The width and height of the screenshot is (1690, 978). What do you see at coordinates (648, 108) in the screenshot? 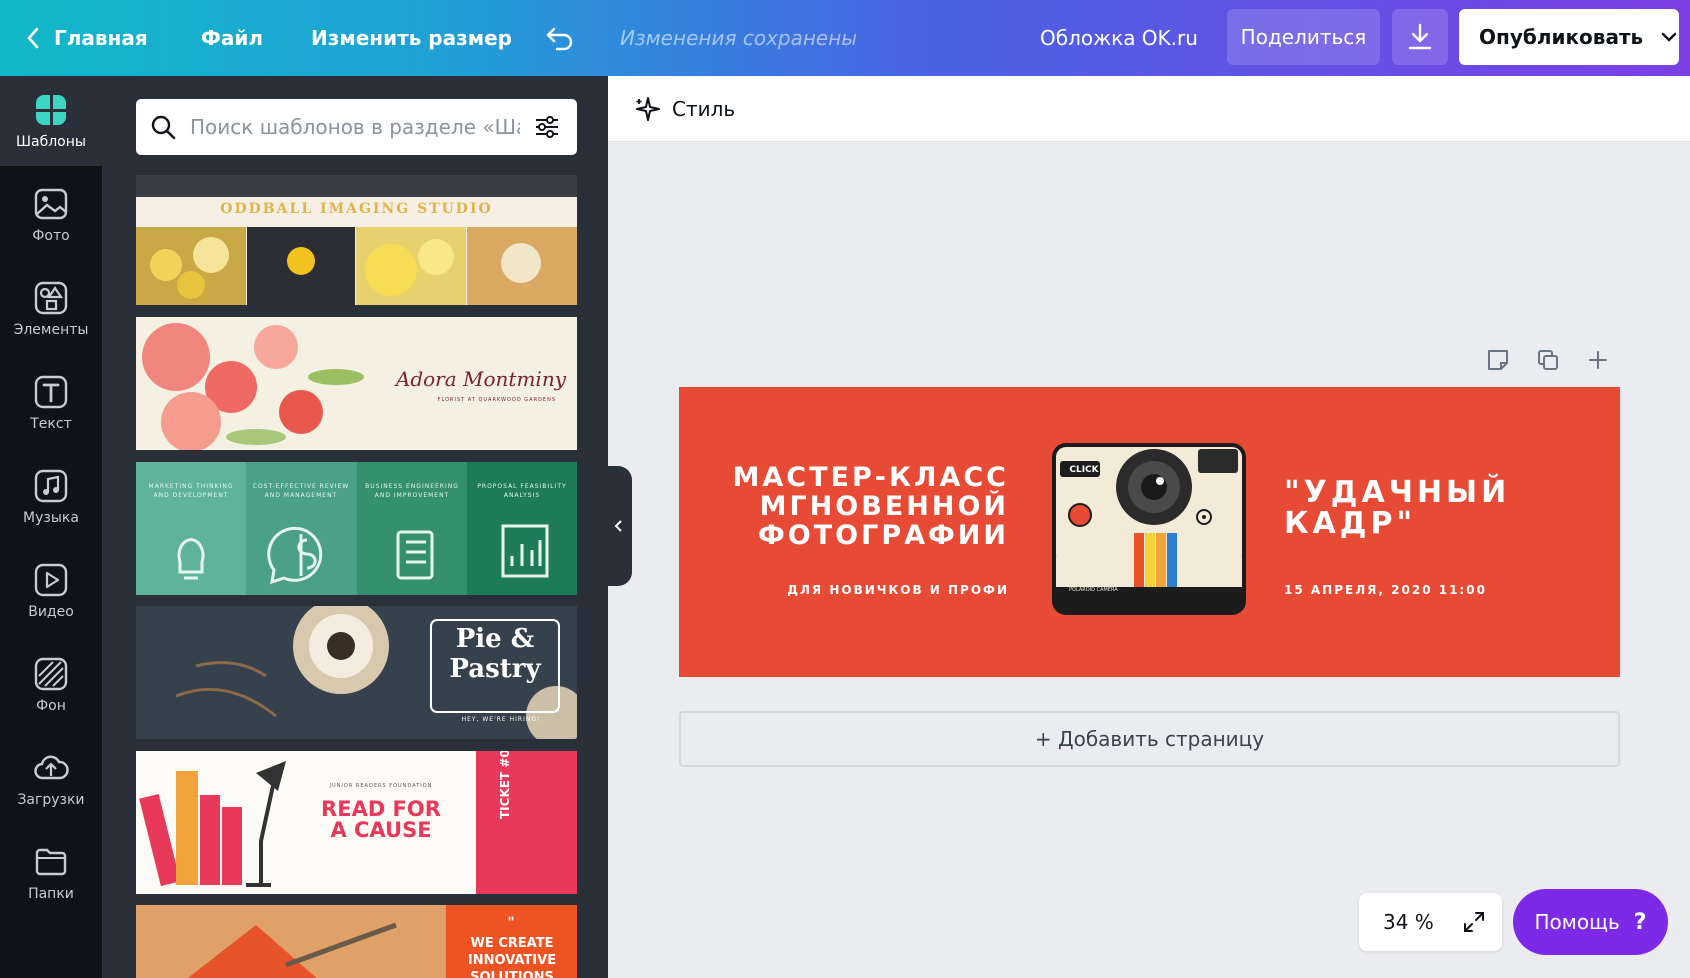
I see `sparkle-icon` at bounding box center [648, 108].